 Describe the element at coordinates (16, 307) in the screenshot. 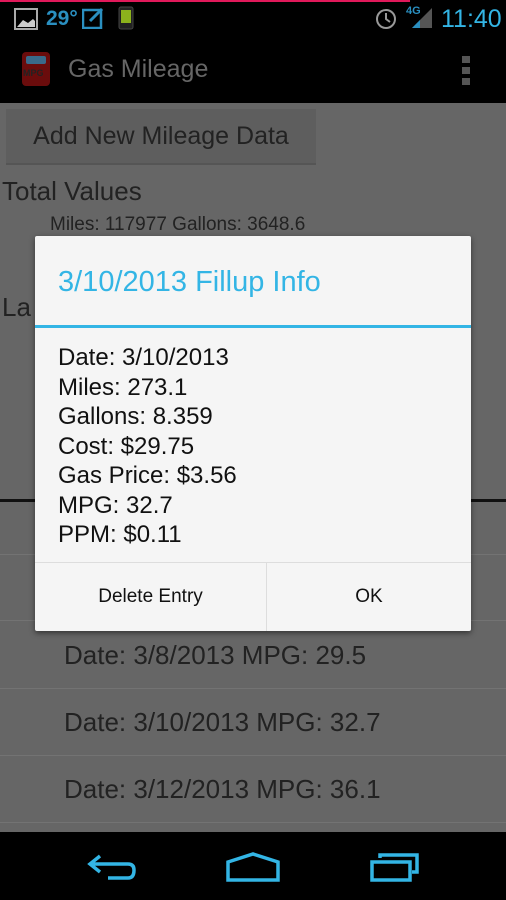

I see `last-heading: La` at that location.